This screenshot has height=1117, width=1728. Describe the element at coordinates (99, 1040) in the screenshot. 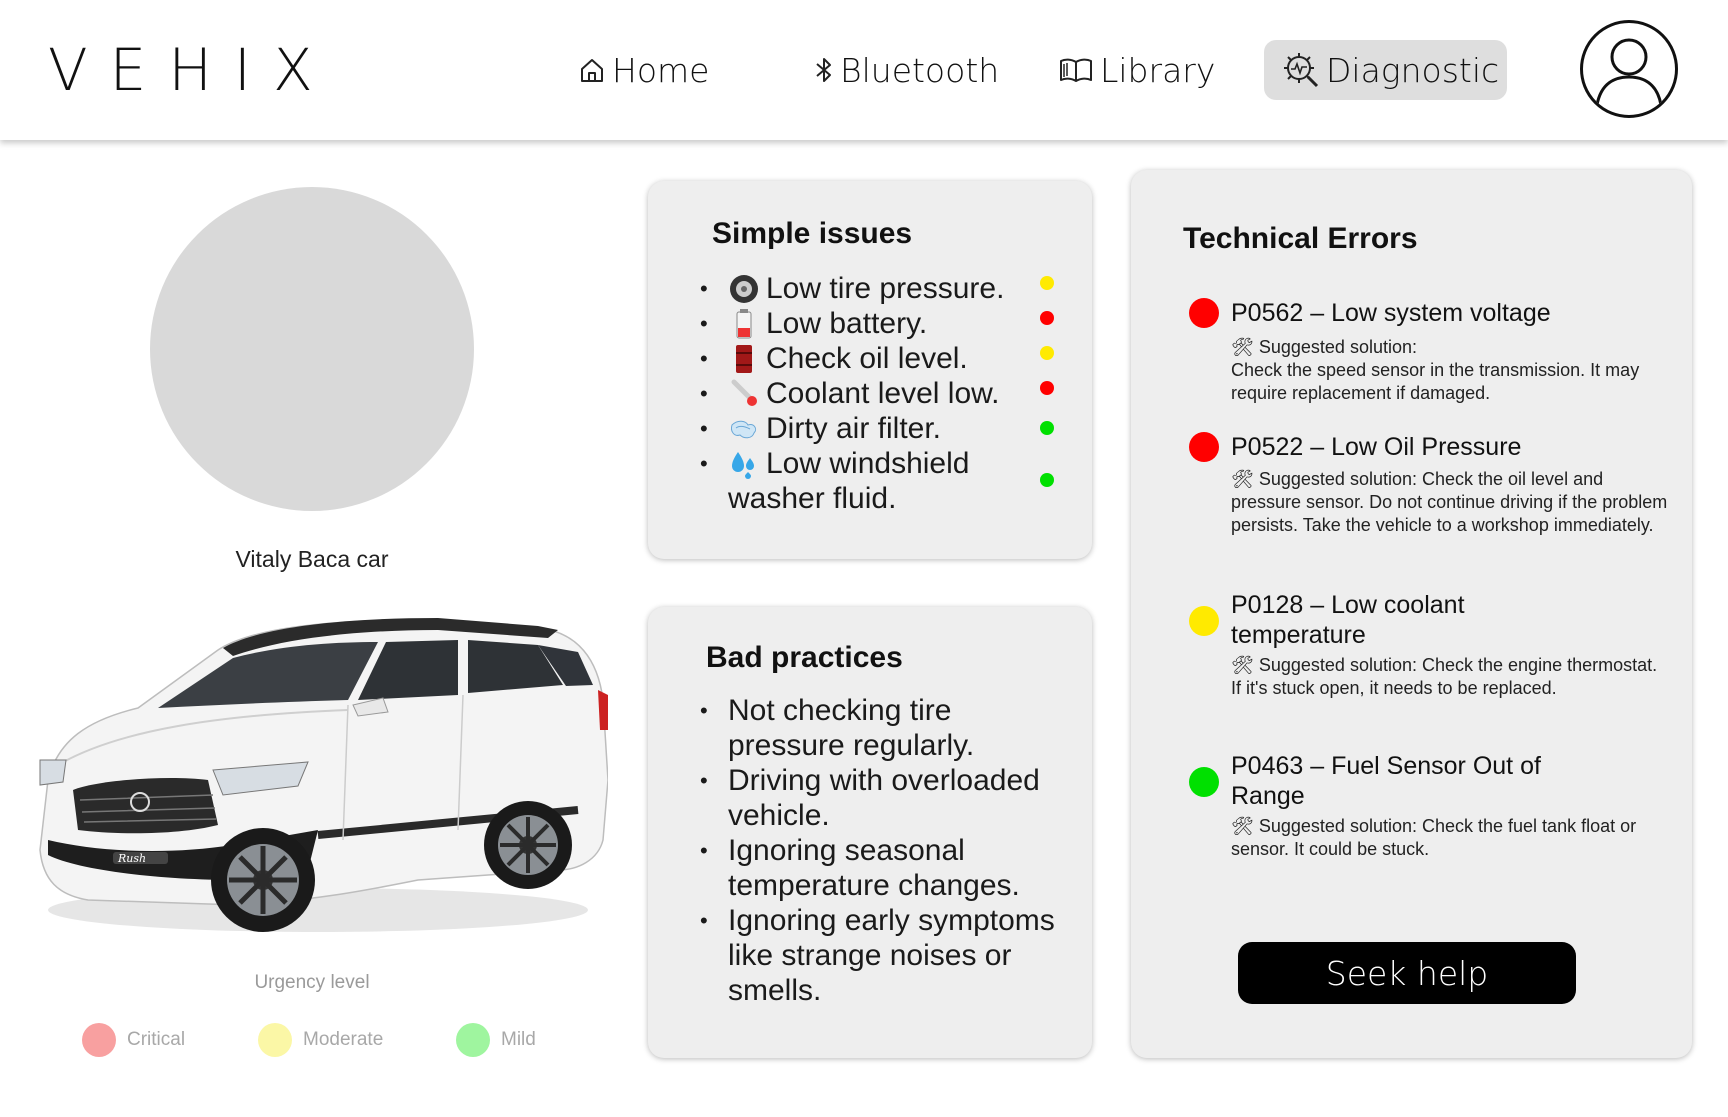

I see `critical-dot-icon` at that location.